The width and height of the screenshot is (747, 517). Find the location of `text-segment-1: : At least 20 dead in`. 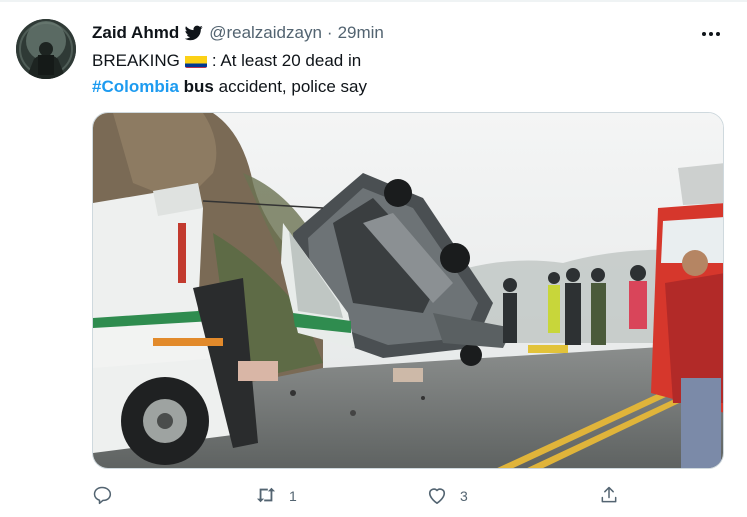

text-segment-1: : At least 20 dead in is located at coordinates (286, 60).